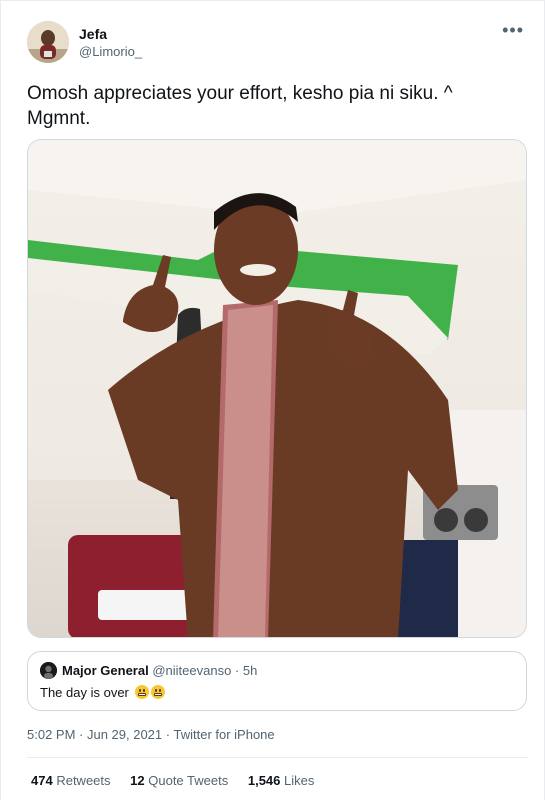 The width and height of the screenshot is (545, 800). I want to click on retweets-stat: 474 Retweets, so click(71, 781).